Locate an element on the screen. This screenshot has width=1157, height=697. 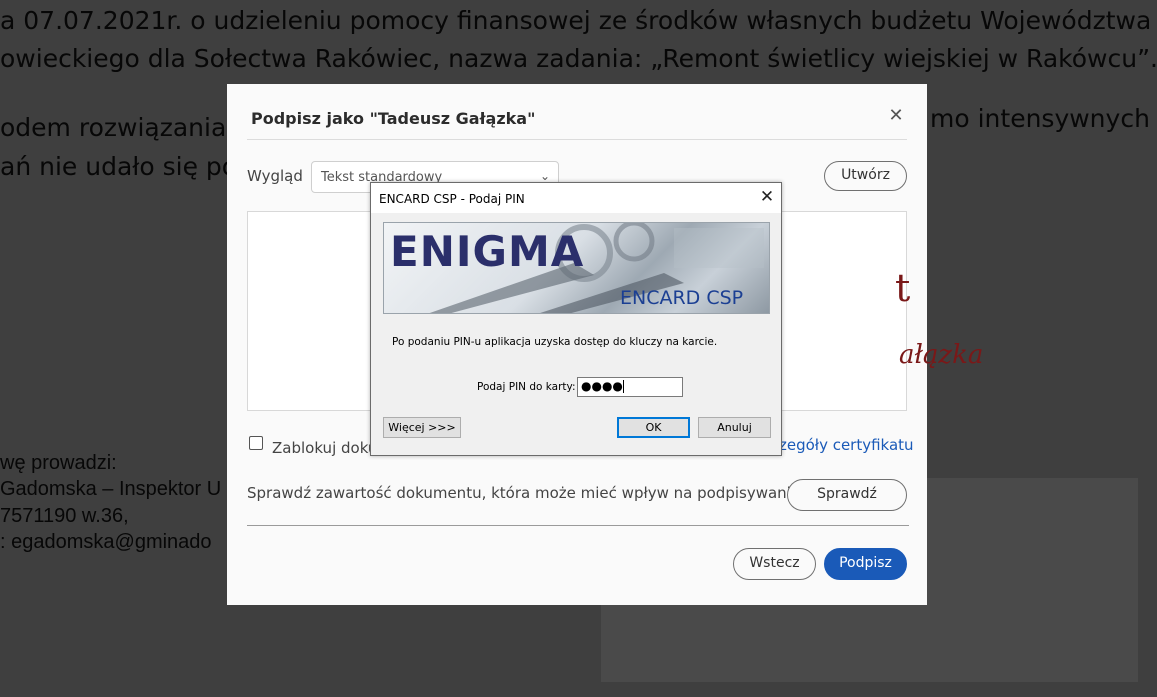
signature-preview-name-italic: ałązka is located at coordinates (941, 355).